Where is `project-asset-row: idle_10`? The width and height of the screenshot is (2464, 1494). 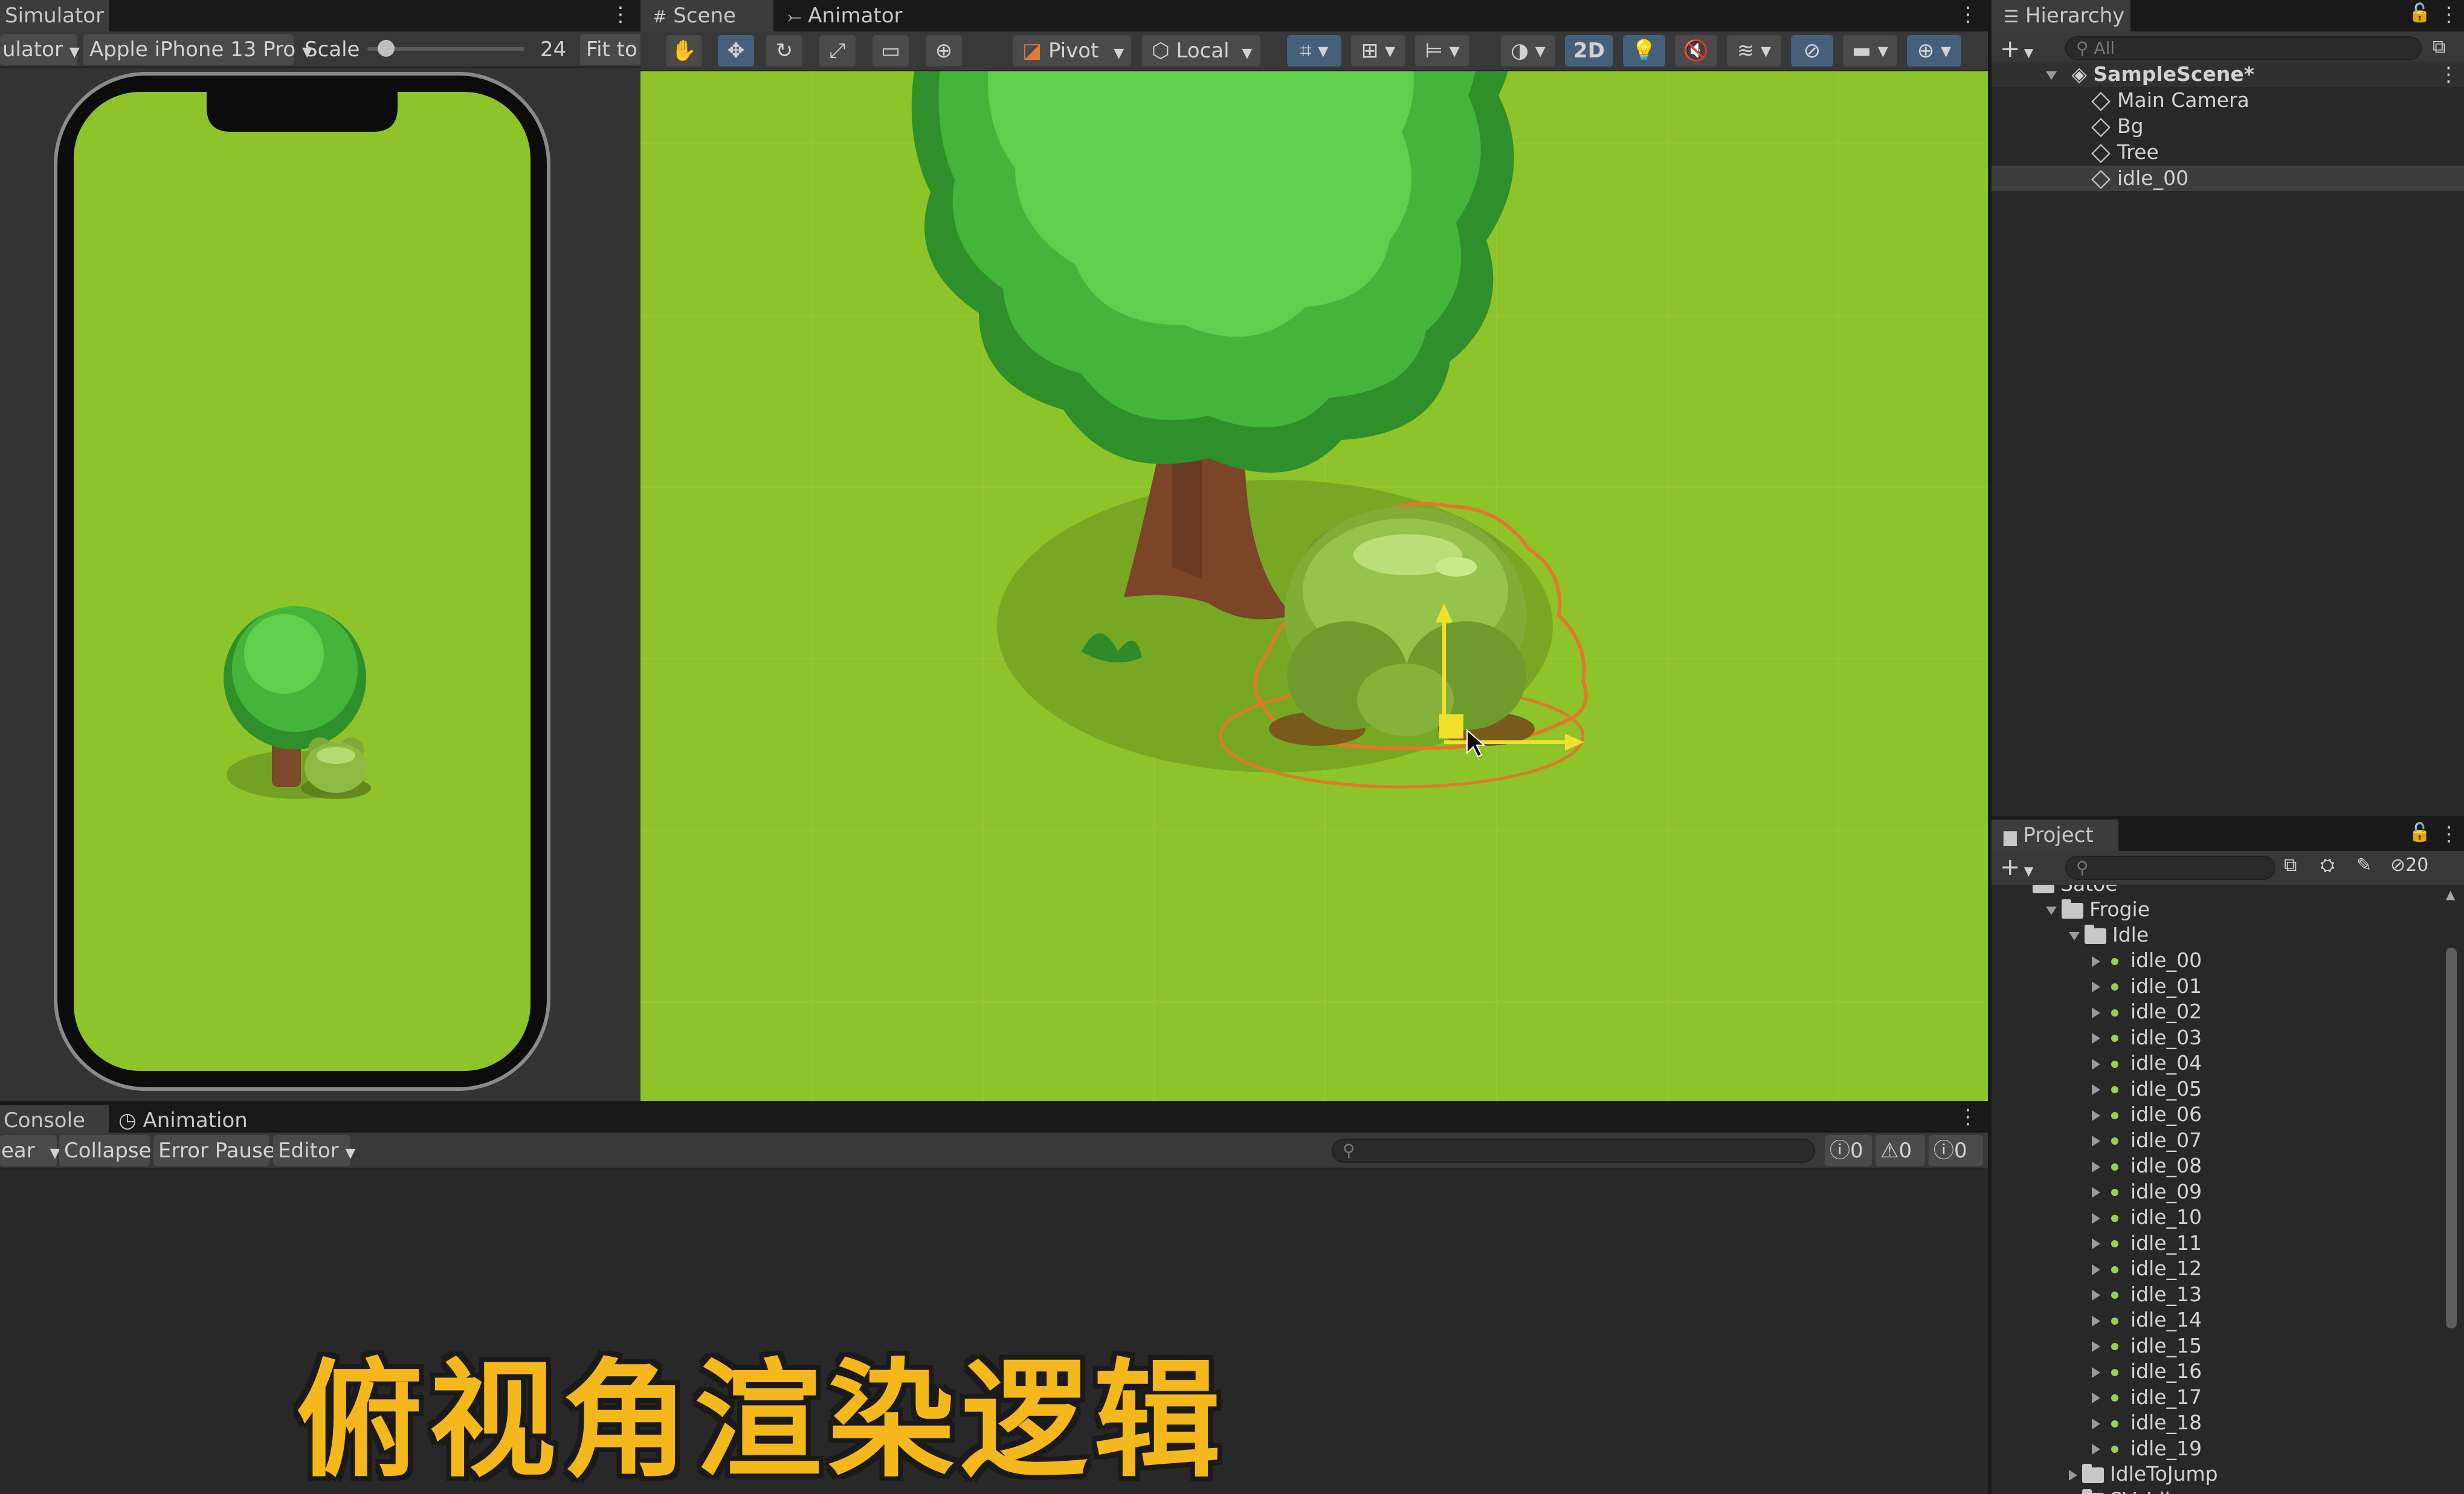 project-asset-row: idle_10 is located at coordinates (2097, 1217).